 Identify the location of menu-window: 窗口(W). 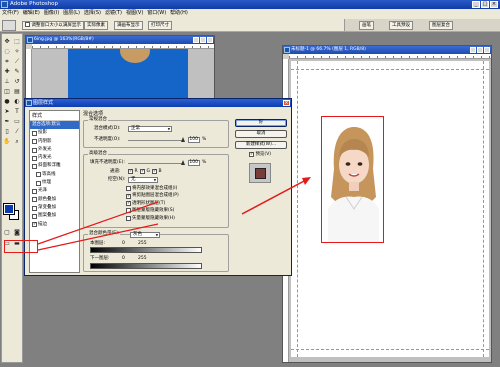
(156, 13).